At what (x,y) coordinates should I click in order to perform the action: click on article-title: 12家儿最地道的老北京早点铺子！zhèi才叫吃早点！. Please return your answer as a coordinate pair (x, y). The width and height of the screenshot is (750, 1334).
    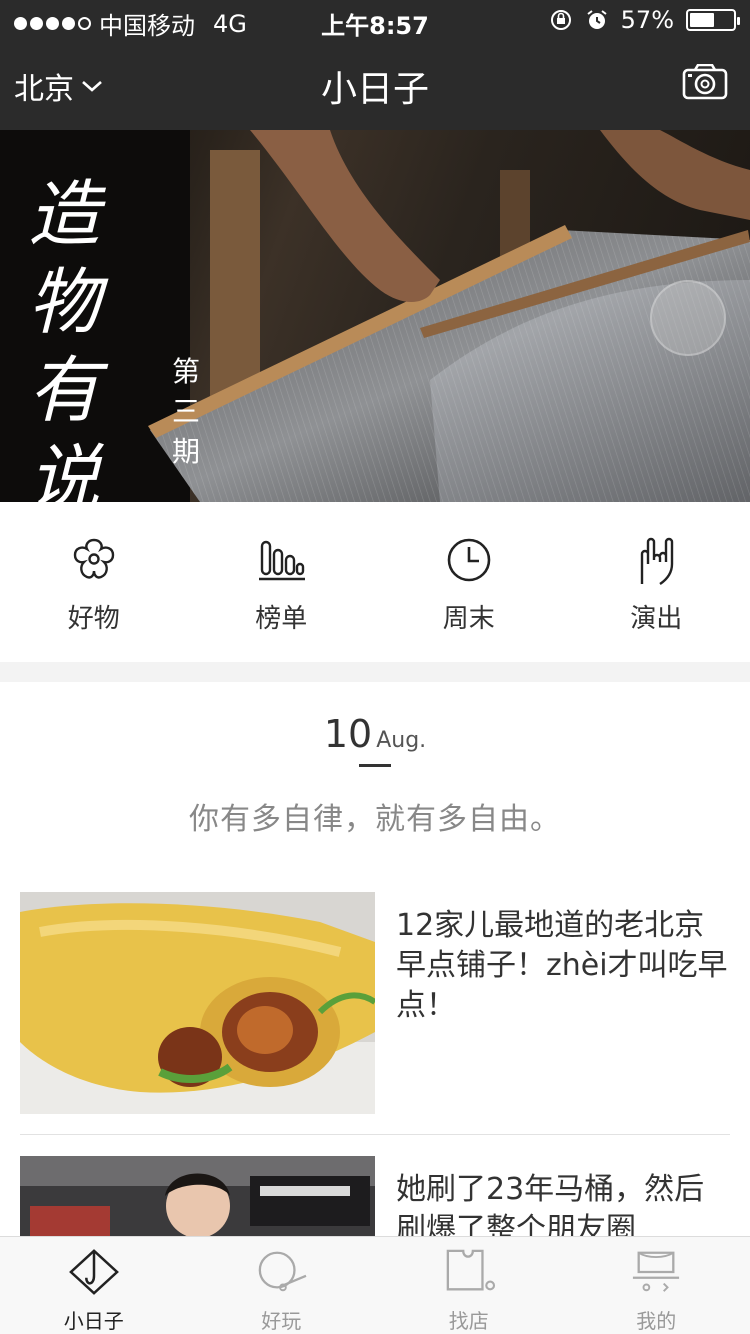
    Looking at the image, I should click on (562, 965).